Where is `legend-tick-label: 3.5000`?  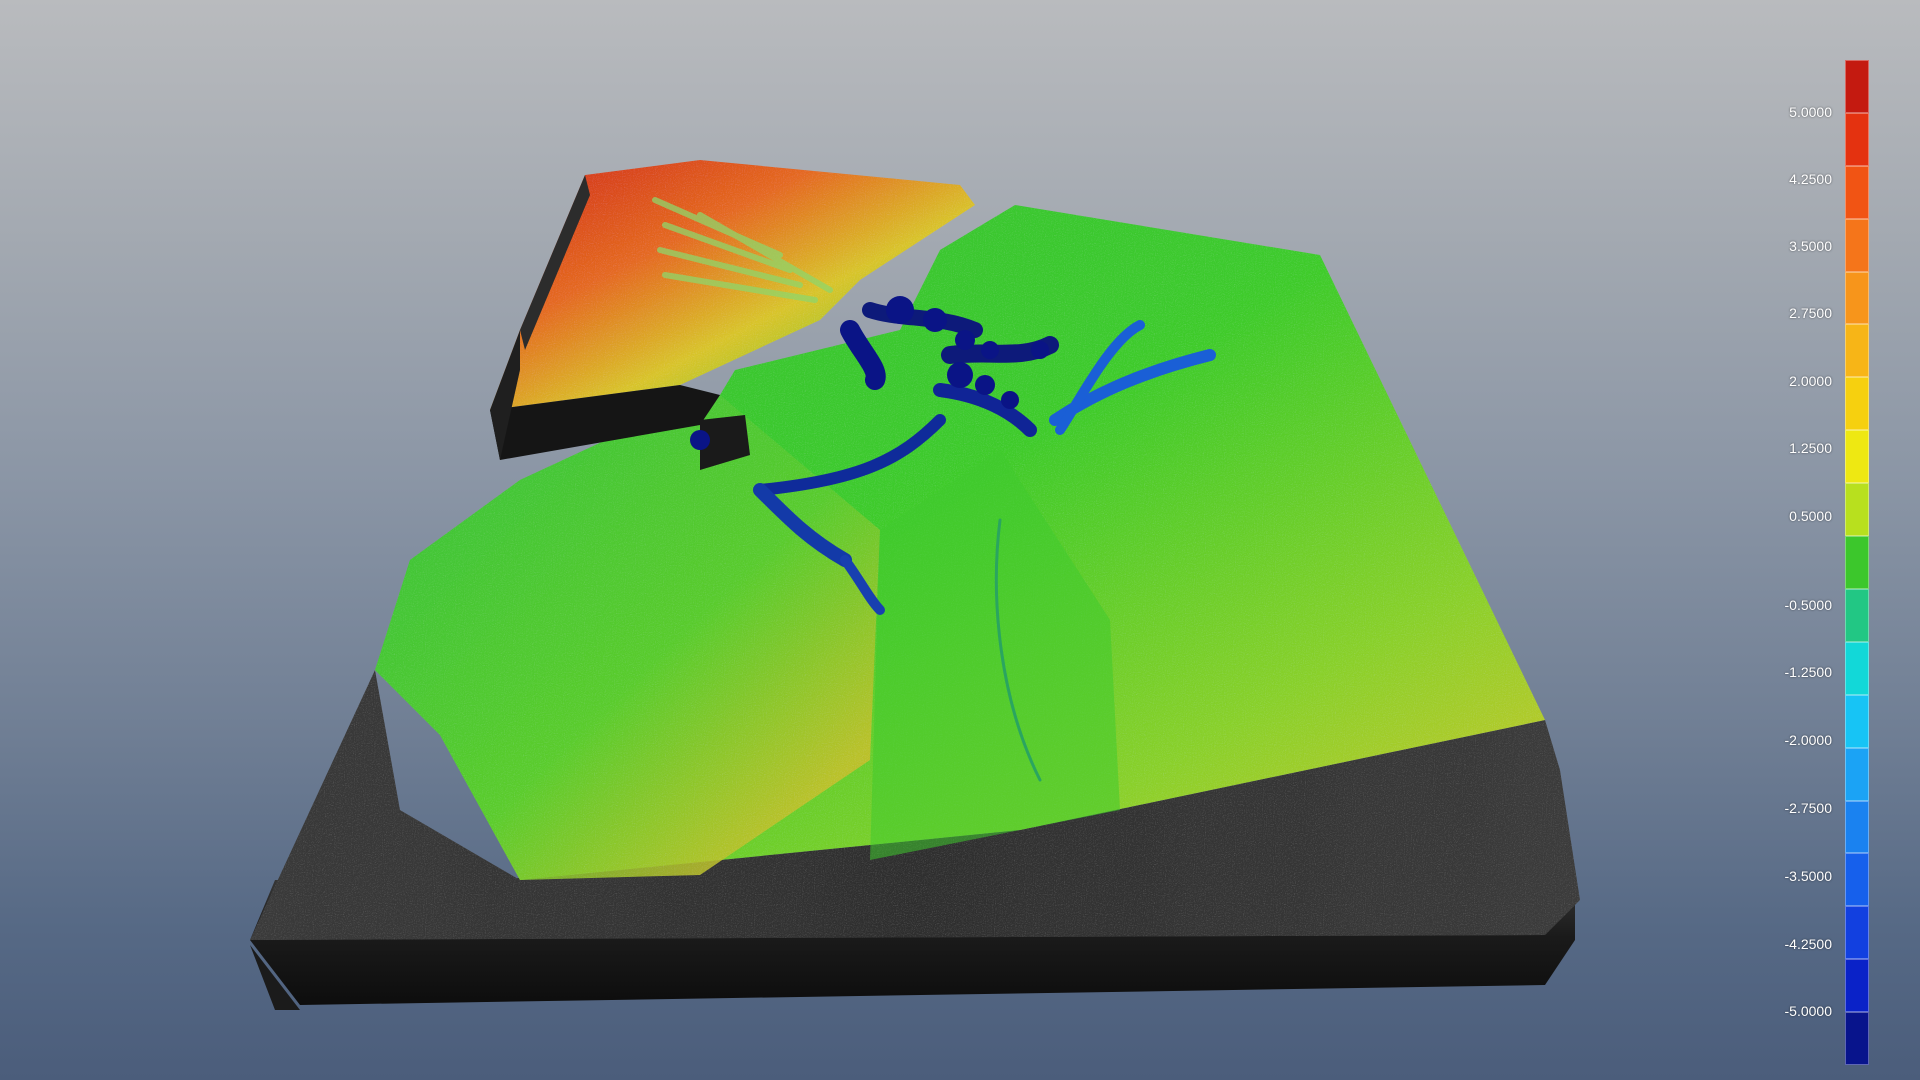 legend-tick-label: 3.5000 is located at coordinates (1810, 246).